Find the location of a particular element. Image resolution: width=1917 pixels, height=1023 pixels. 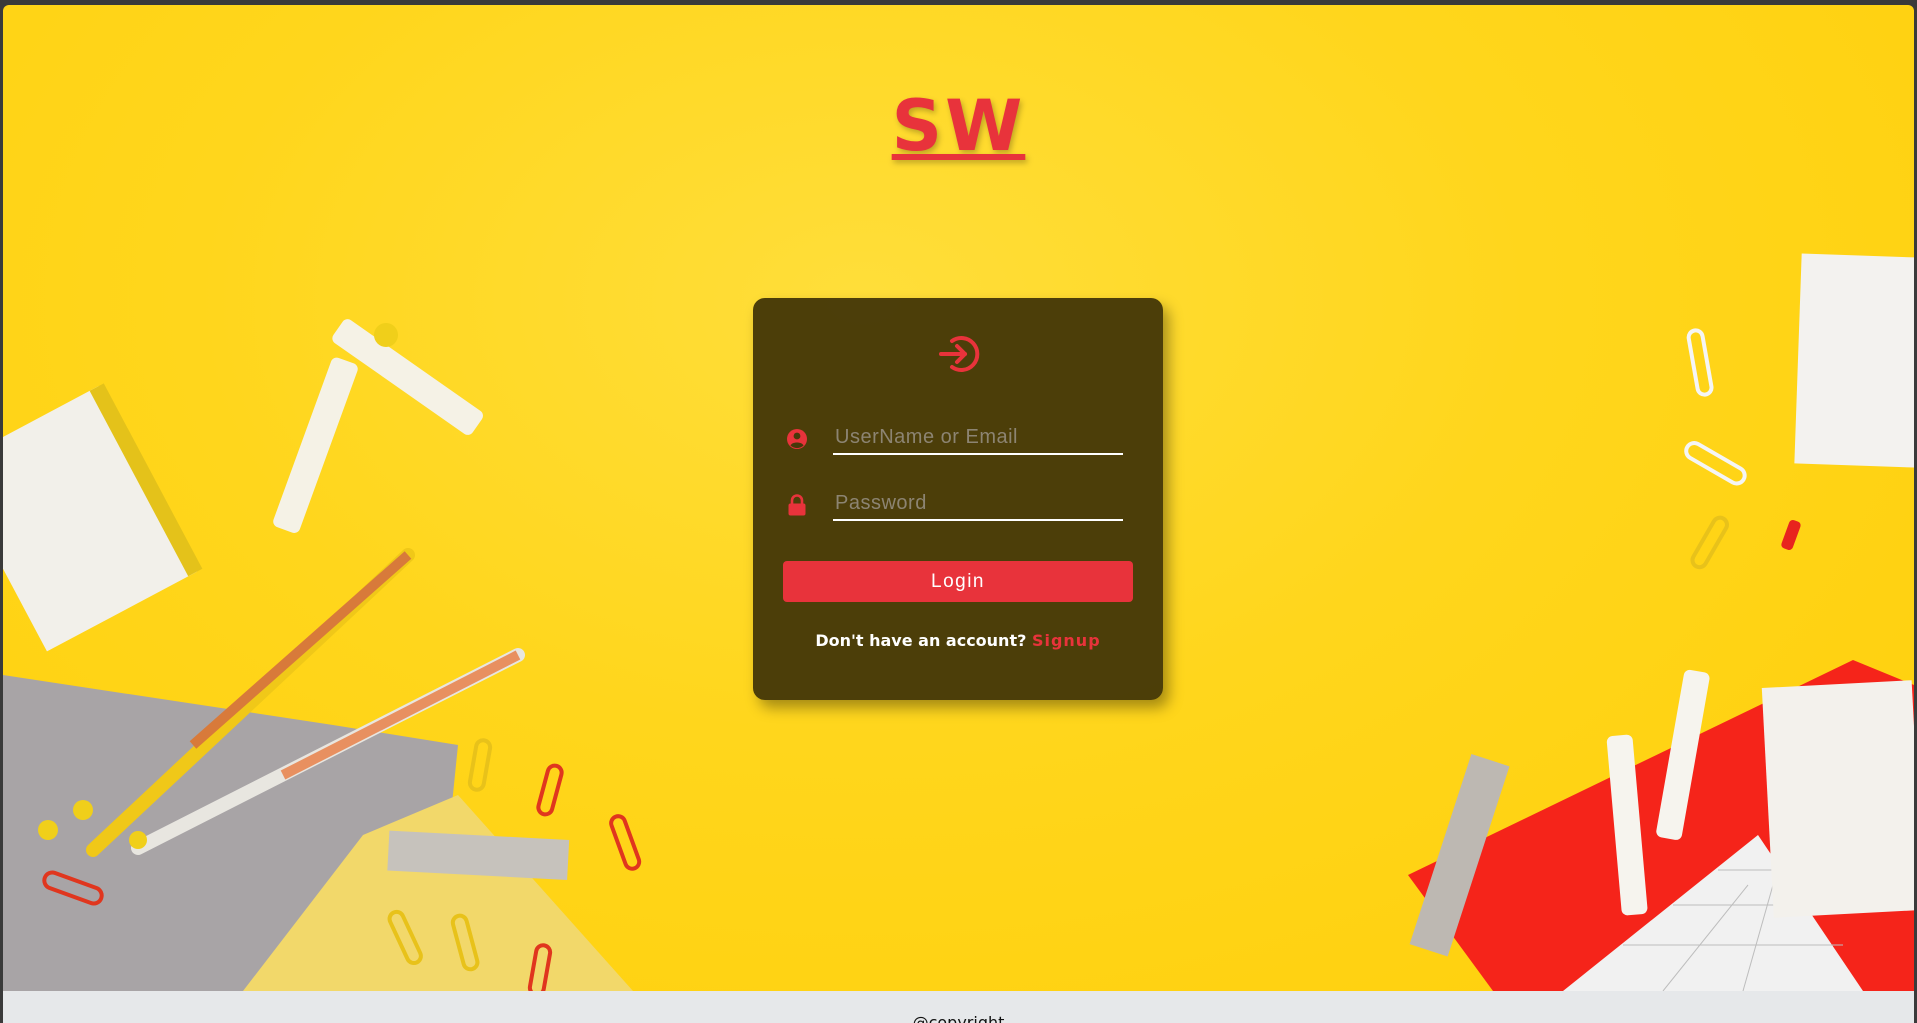

password-field is located at coordinates (957, 505).